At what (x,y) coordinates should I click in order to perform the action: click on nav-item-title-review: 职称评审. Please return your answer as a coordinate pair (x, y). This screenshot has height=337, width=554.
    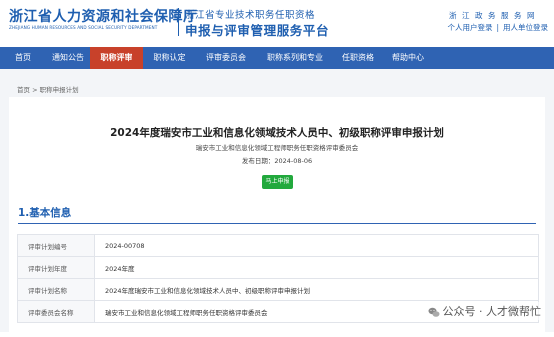
    Looking at the image, I should click on (116, 58).